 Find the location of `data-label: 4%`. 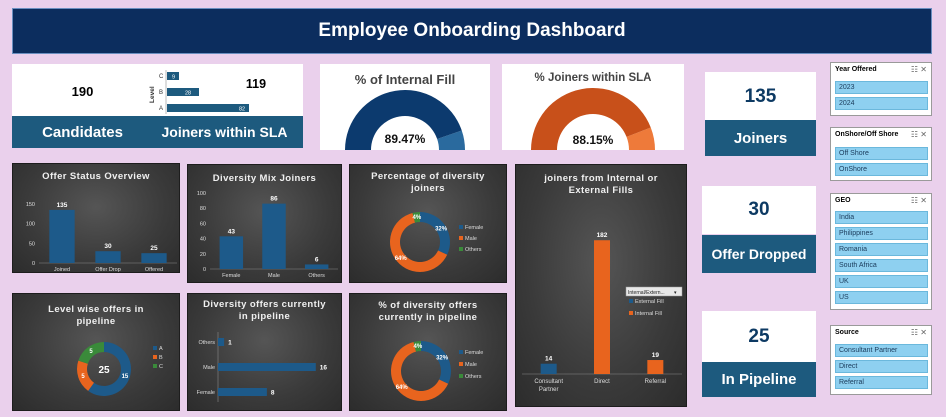

data-label: 4% is located at coordinates (418, 347).